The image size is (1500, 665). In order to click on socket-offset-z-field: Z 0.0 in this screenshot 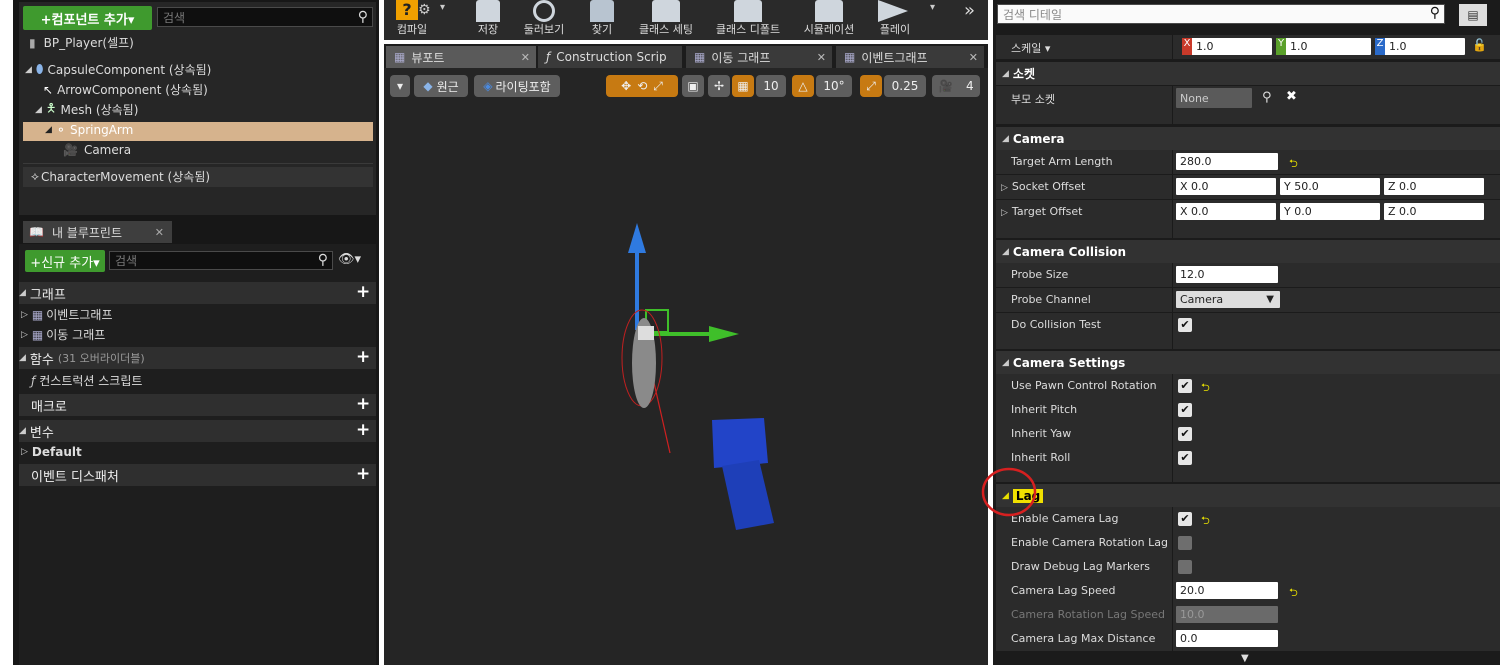, I will do `click(1434, 186)`.